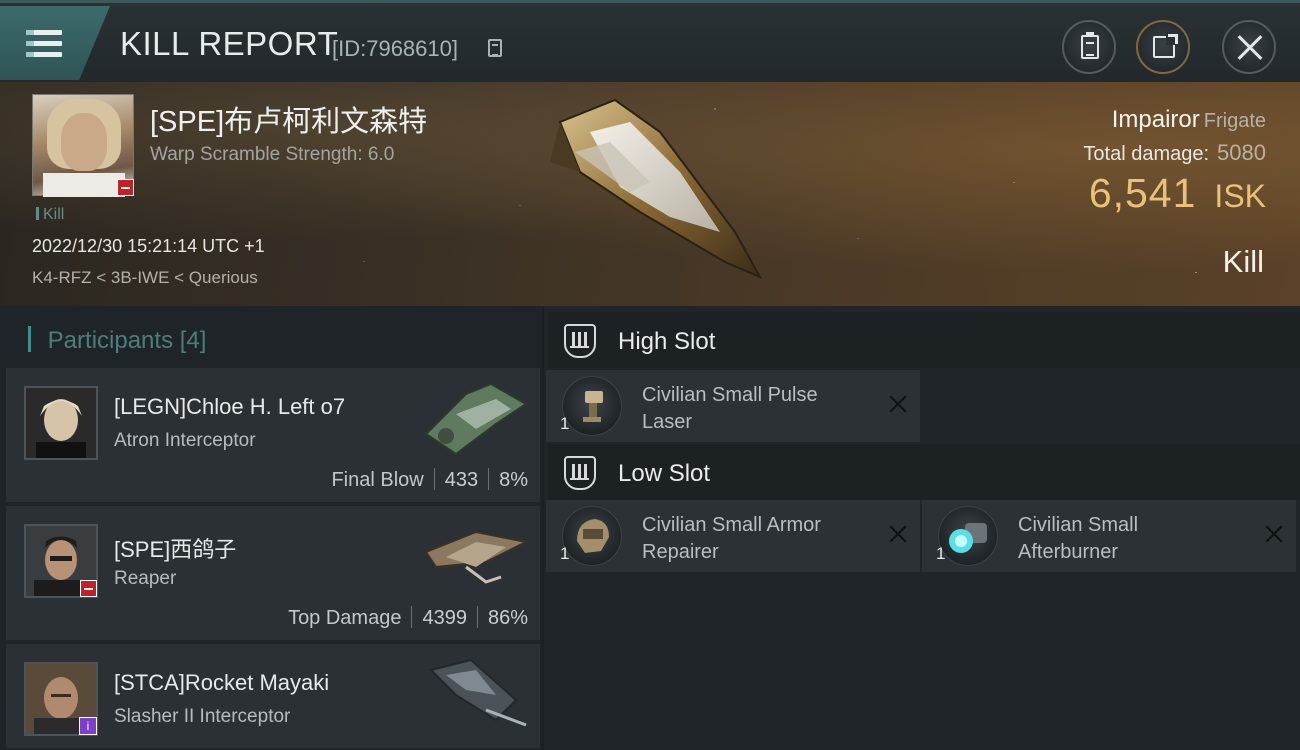  Describe the element at coordinates (1155, 119) in the screenshot. I see `victim-ship-name: Impairor` at that location.